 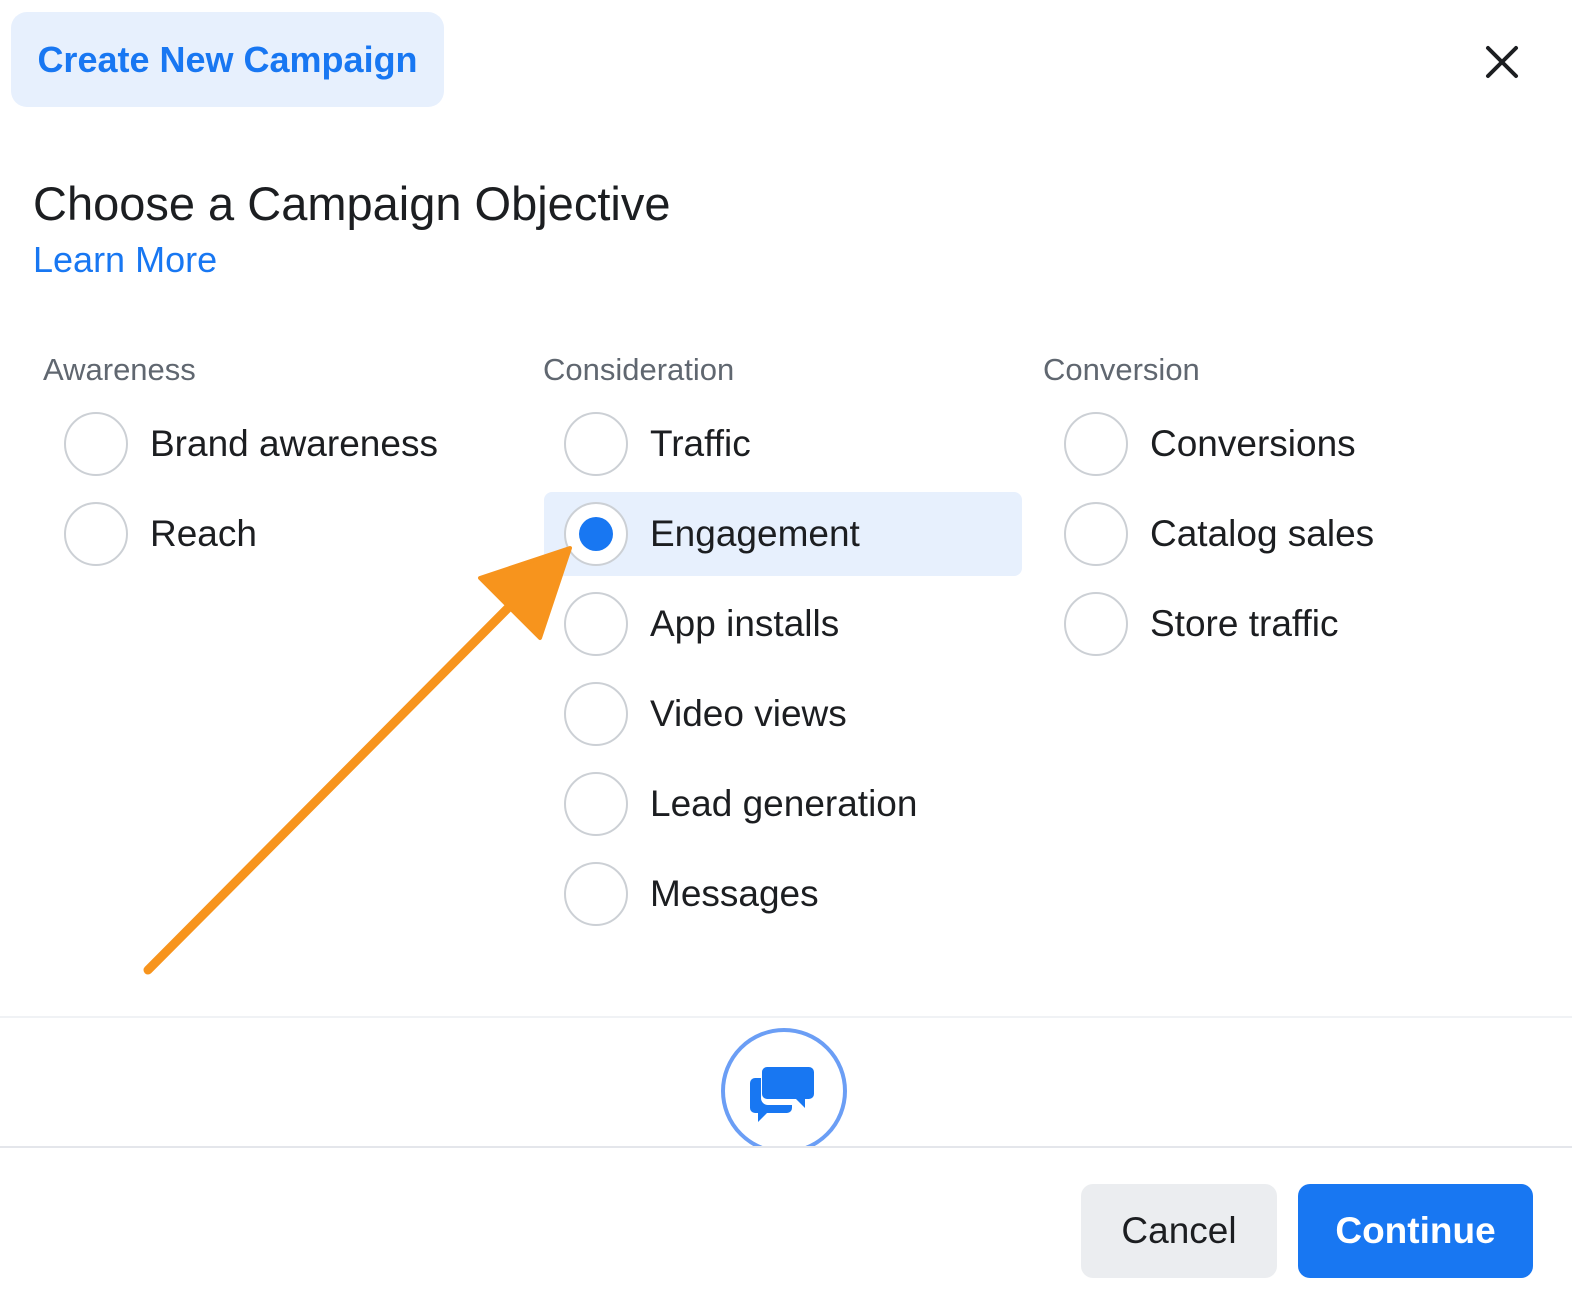 What do you see at coordinates (1415, 1231) in the screenshot?
I see `continue-button: Continue` at bounding box center [1415, 1231].